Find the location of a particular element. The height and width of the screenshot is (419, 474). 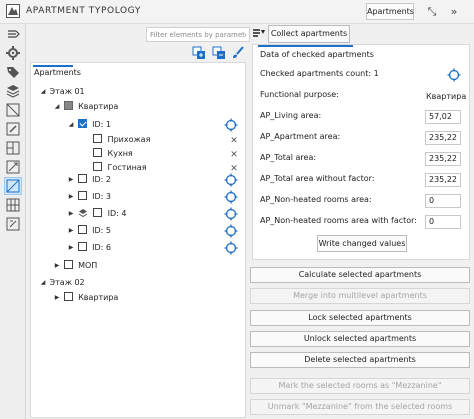

lock-selected-button: Lock selected apartments is located at coordinates (360, 318).